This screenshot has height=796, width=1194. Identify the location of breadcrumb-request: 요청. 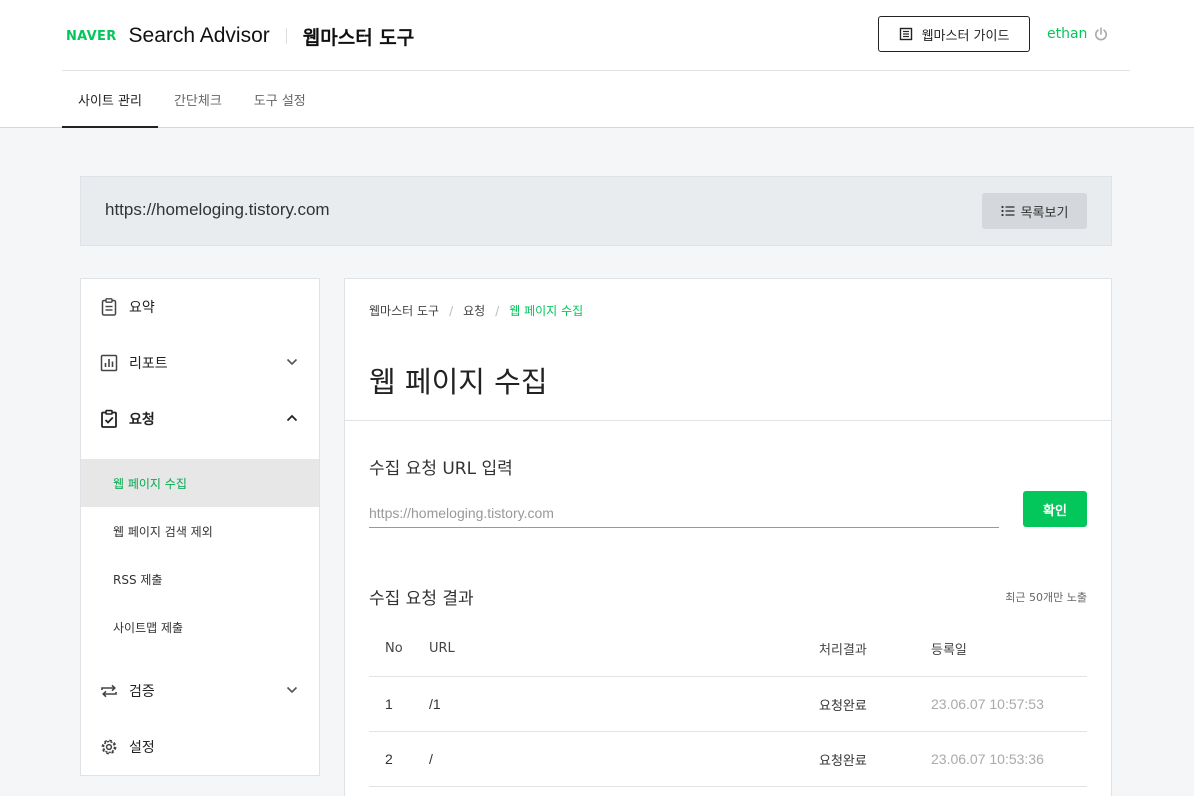
(474, 310).